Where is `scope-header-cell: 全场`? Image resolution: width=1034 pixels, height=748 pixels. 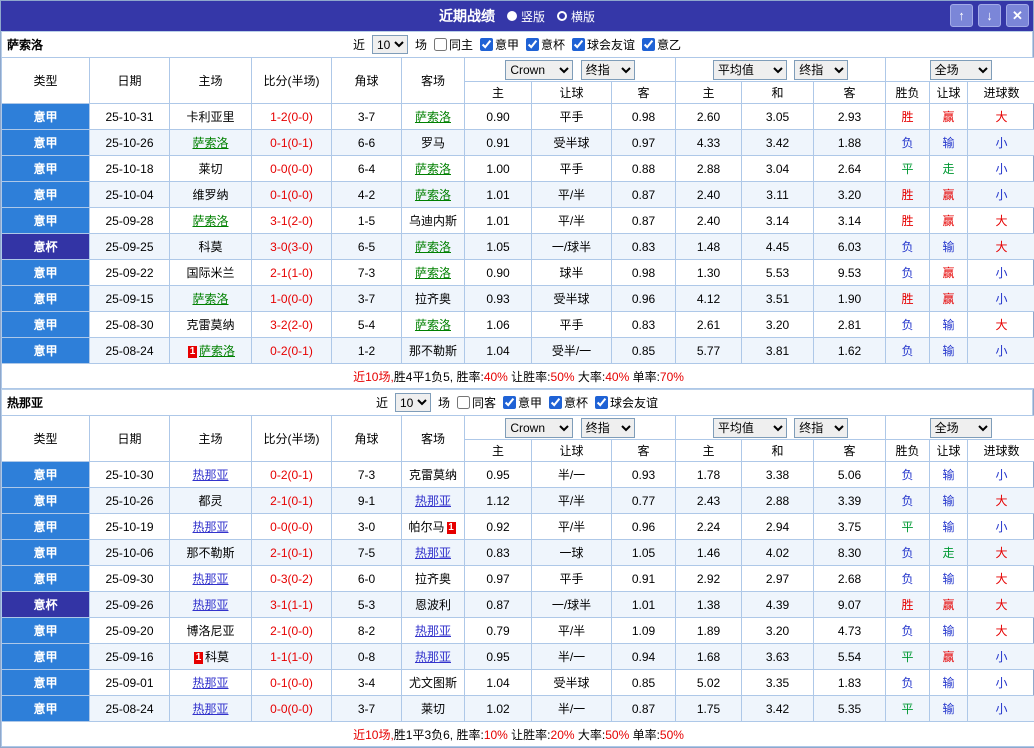
scope-header-cell: 全场 is located at coordinates (960, 428).